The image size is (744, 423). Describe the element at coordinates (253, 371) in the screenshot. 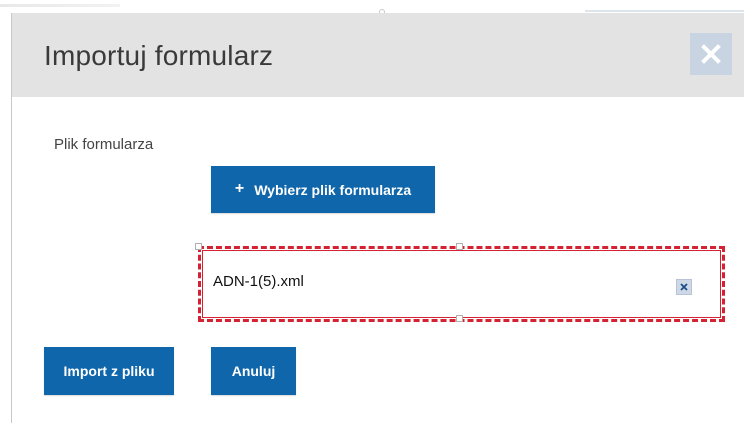

I see `cancel-button: Anuluj` at that location.